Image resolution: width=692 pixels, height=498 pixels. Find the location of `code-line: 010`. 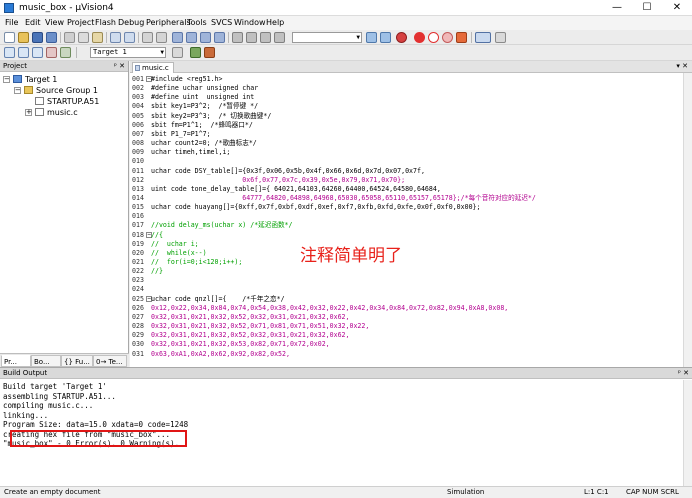

code-line: 010 is located at coordinates (406, 161).